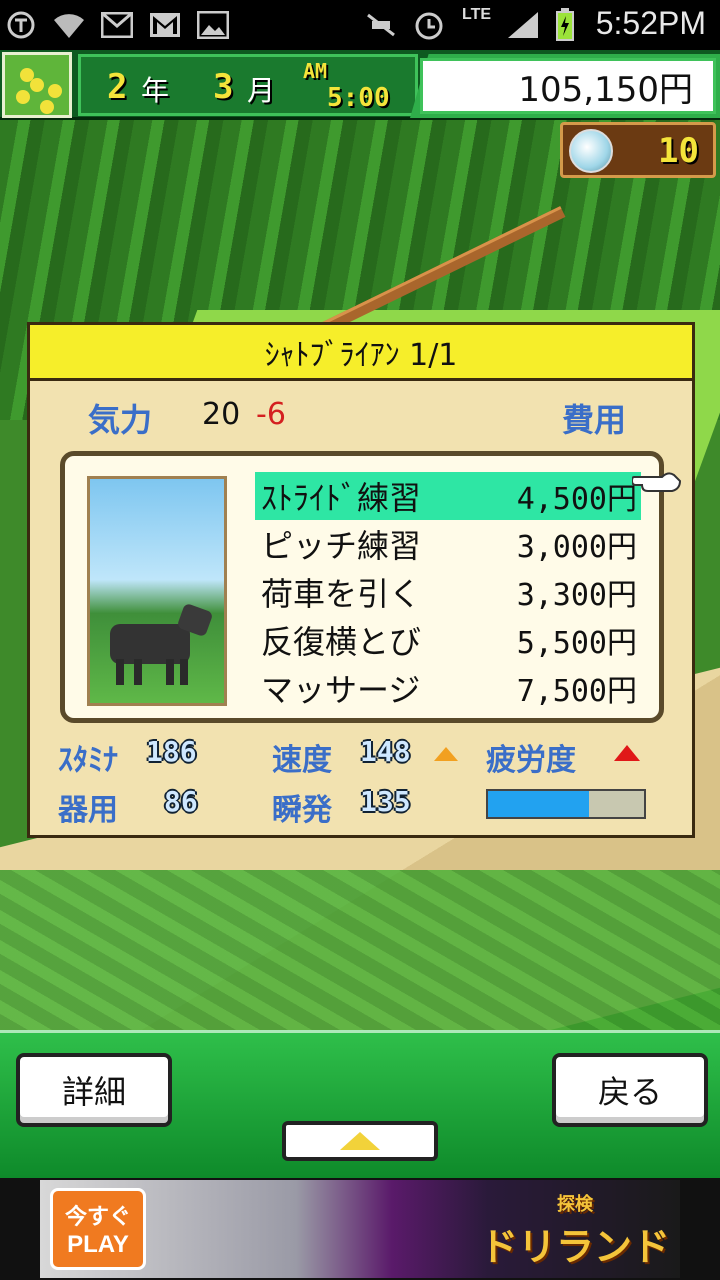  Describe the element at coordinates (678, 151) in the screenshot. I see `medal-count: 10` at that location.